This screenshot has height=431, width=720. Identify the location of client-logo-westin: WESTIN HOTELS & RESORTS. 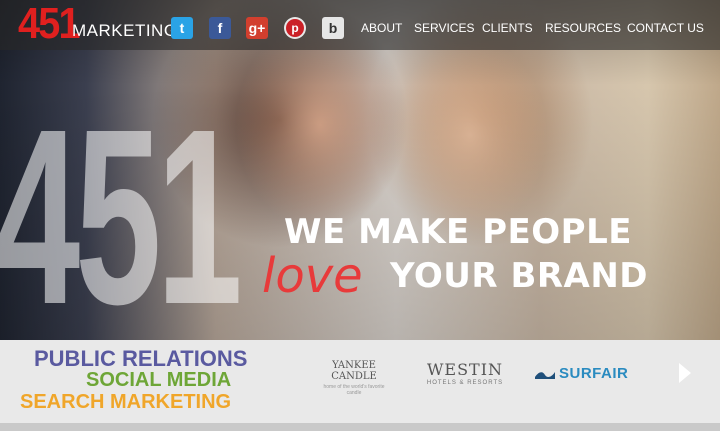
(465, 373).